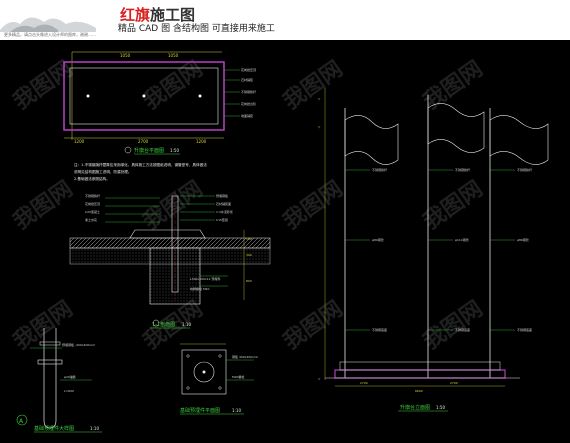 Image resolution: width=570 pixels, height=443 pixels. Describe the element at coordinates (92, 178) in the screenshot. I see `notes-line-3: 2.基础做法参照结构。` at that location.